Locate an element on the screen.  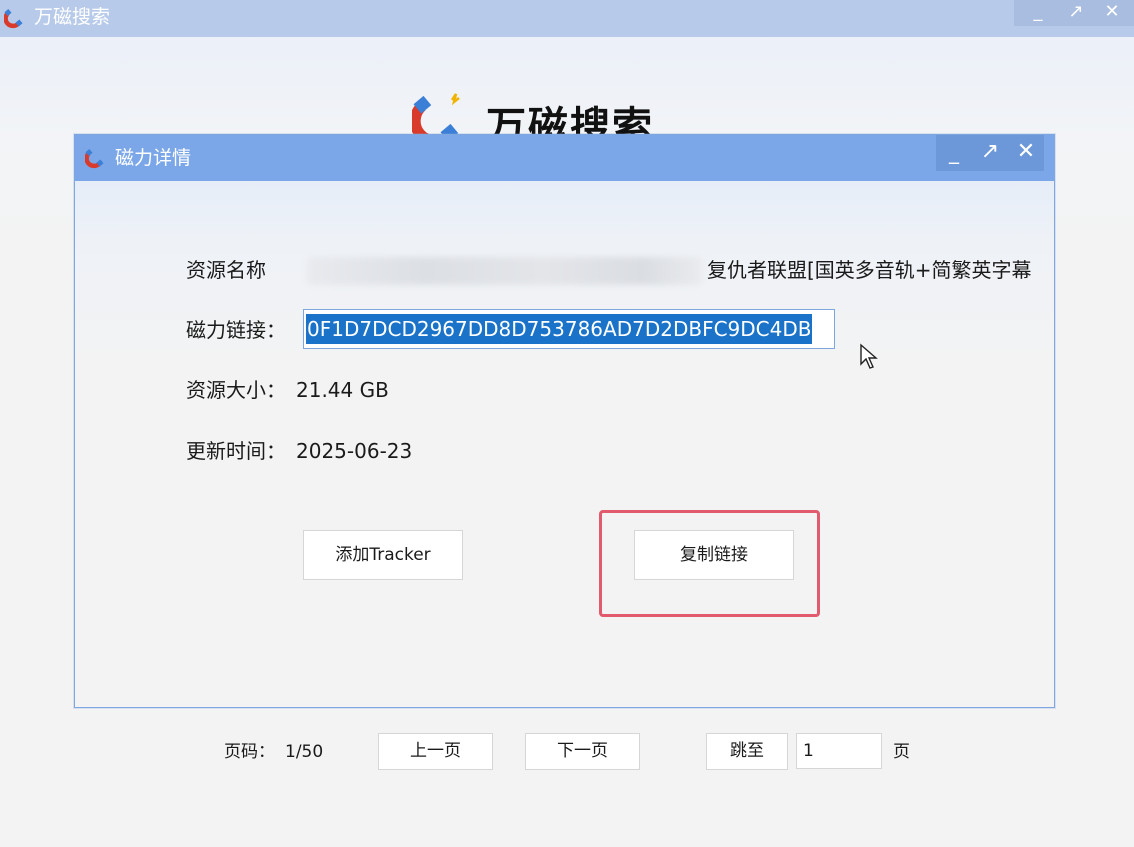
resource-name-value: 复仇者联盟[国英多音轨+简繁英字幕 is located at coordinates (869, 270).